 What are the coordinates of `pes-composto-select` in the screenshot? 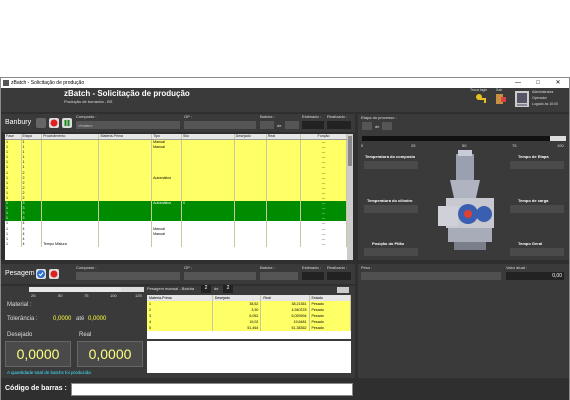 It's located at (128, 276).